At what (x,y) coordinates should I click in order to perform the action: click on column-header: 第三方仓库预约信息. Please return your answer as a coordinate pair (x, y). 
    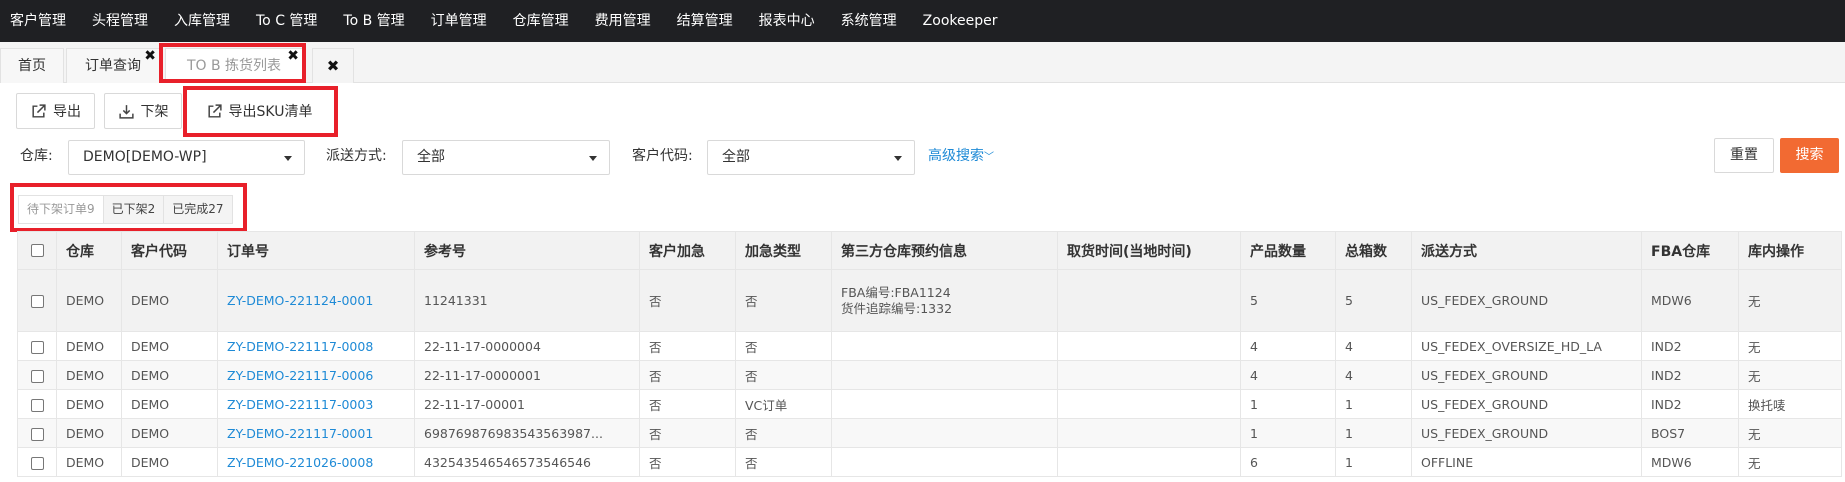
    Looking at the image, I should click on (944, 250).